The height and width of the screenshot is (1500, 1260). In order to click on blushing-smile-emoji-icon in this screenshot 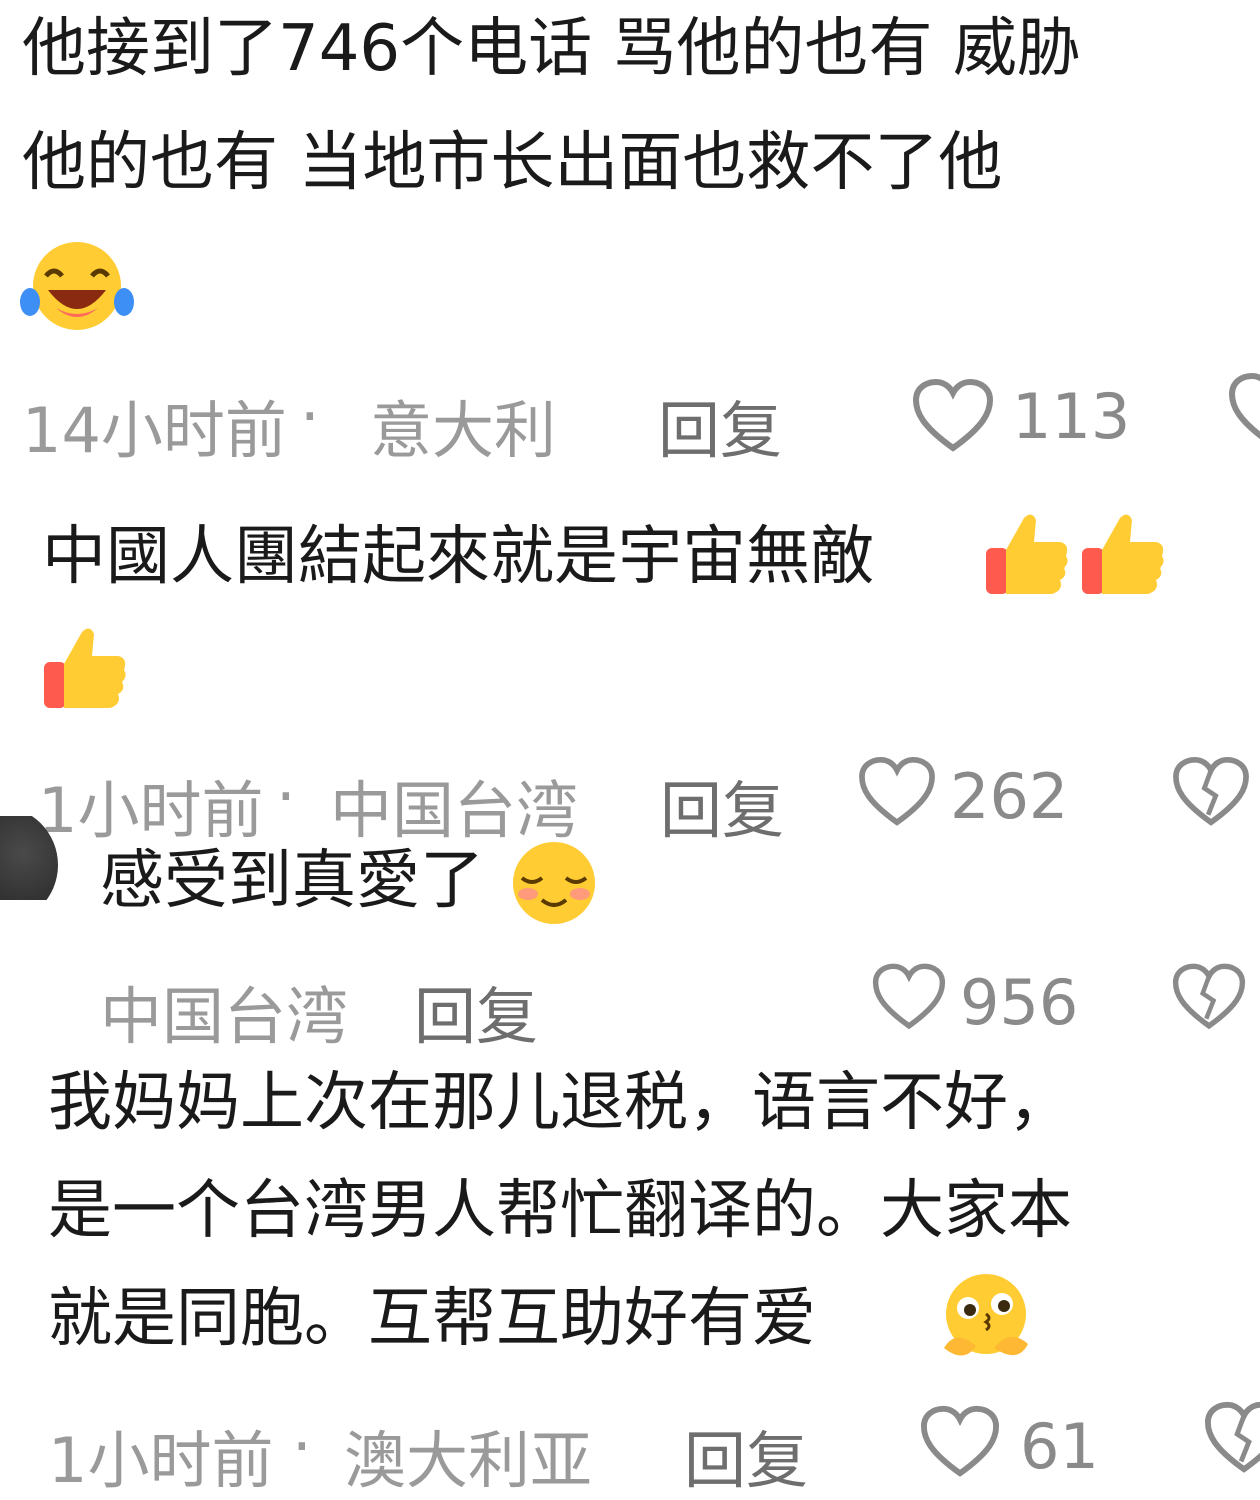, I will do `click(554, 883)`.